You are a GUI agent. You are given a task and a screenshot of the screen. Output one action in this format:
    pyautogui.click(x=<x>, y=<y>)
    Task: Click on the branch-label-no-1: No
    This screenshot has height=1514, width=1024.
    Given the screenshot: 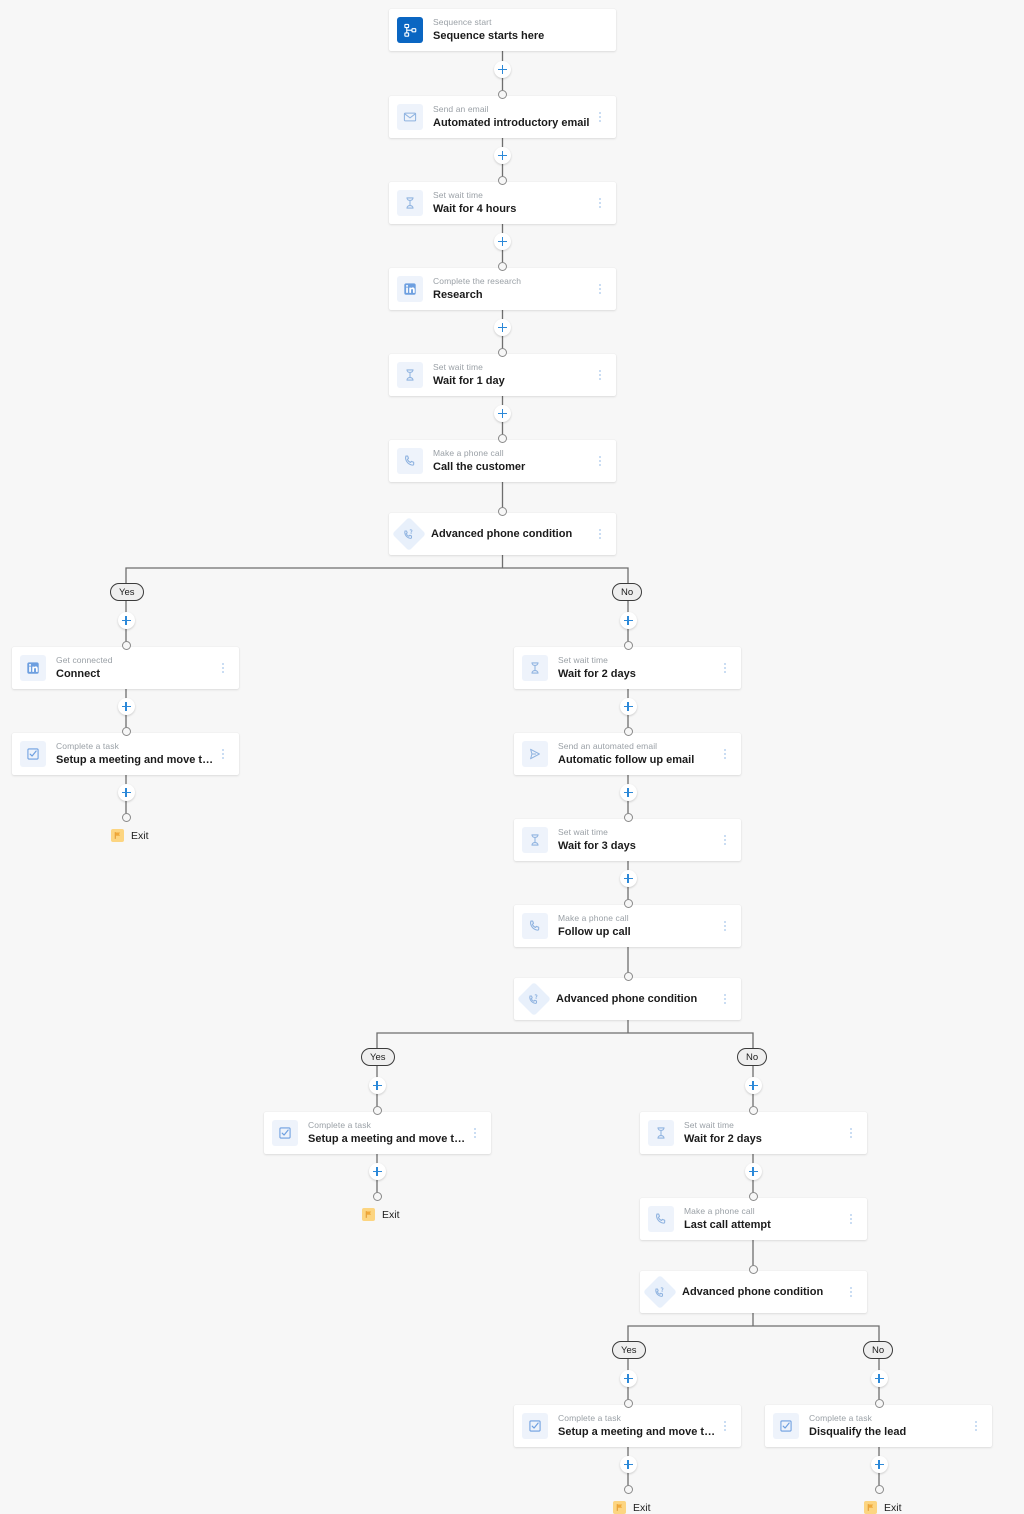 What is the action you would take?
    pyautogui.click(x=627, y=592)
    